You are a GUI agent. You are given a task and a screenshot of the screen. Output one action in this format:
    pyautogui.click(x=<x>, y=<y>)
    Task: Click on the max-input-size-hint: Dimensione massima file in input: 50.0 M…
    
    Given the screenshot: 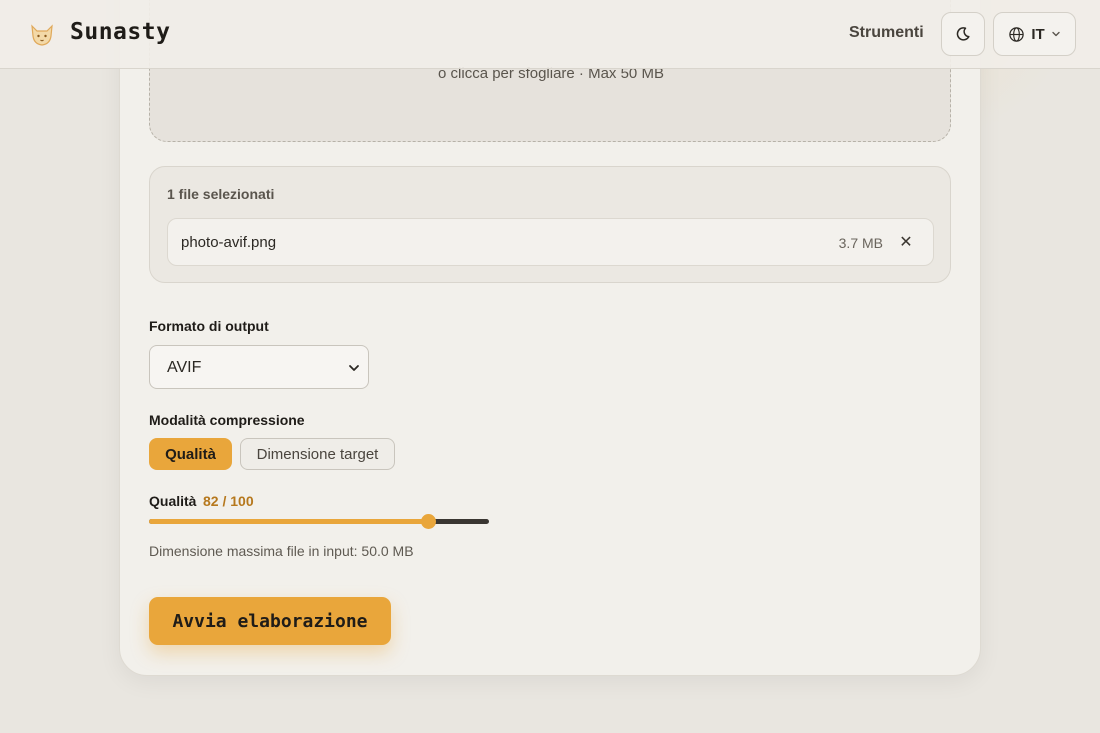 What is the action you would take?
    pyautogui.click(x=281, y=551)
    